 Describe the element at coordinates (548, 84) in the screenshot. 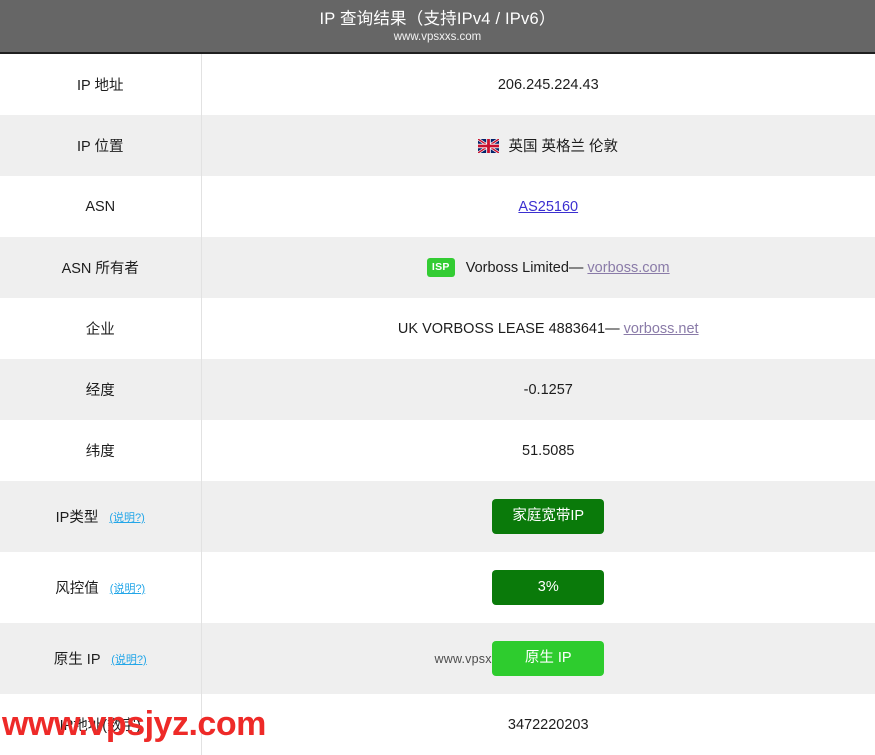

I see `ip-address-text: 206.245.224.43` at that location.